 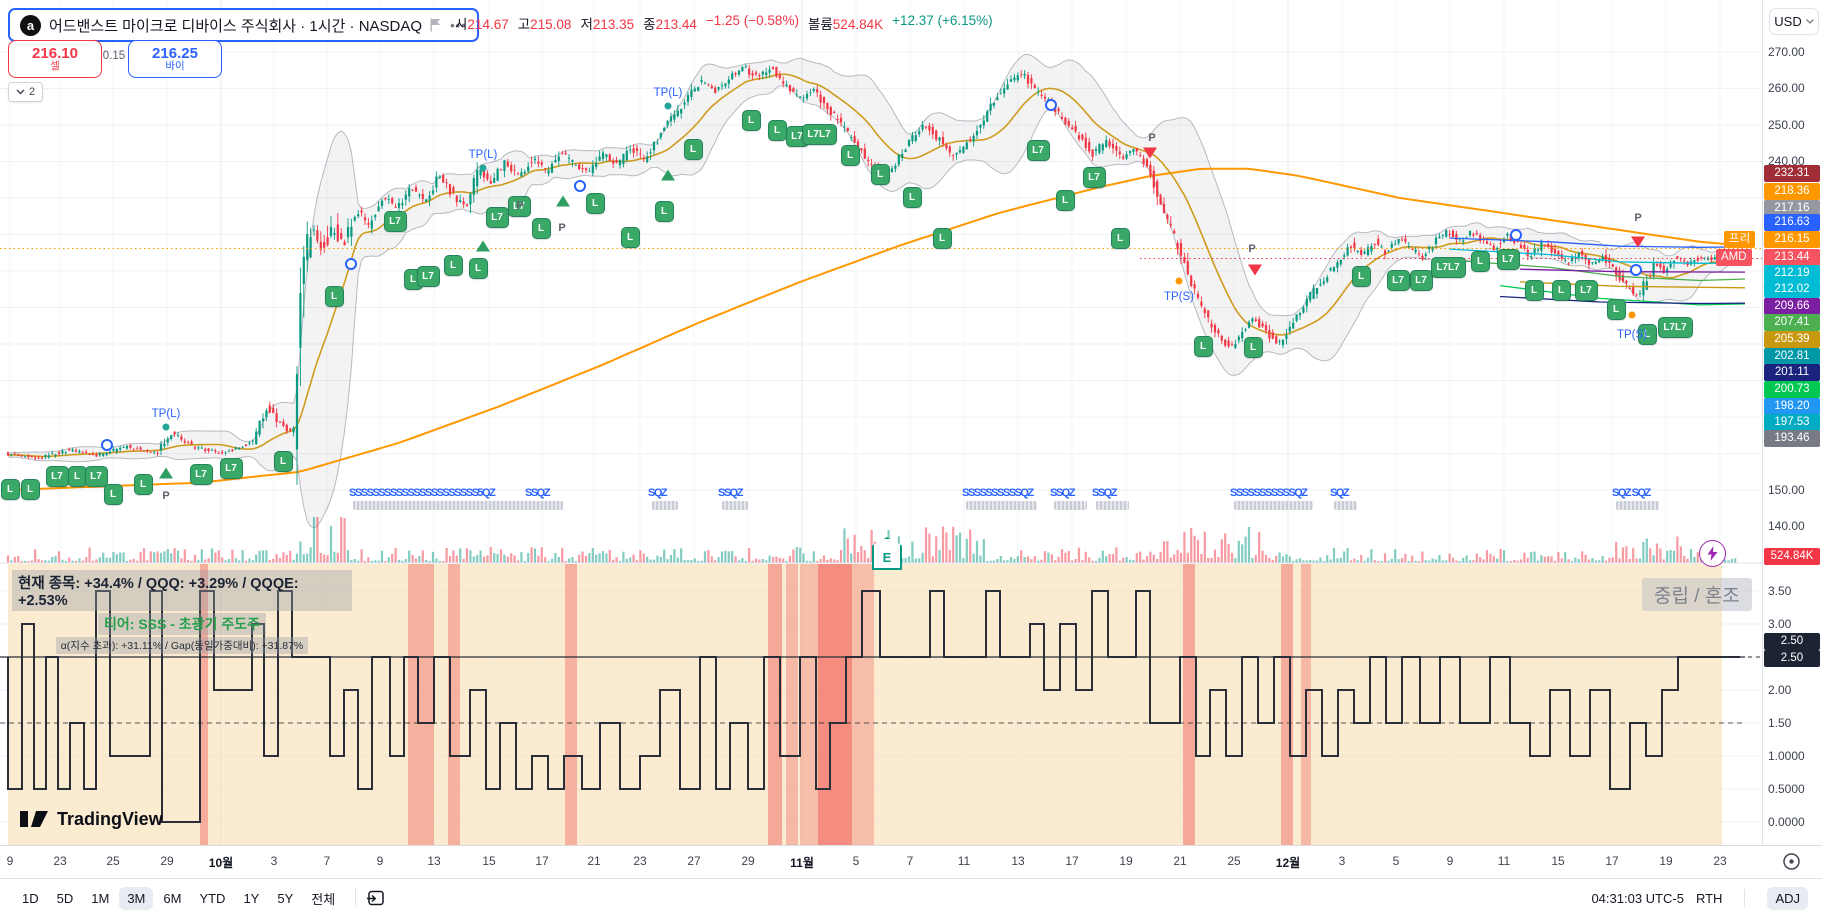 What do you see at coordinates (1709, 898) in the screenshot?
I see `session-toggle: RTH` at bounding box center [1709, 898].